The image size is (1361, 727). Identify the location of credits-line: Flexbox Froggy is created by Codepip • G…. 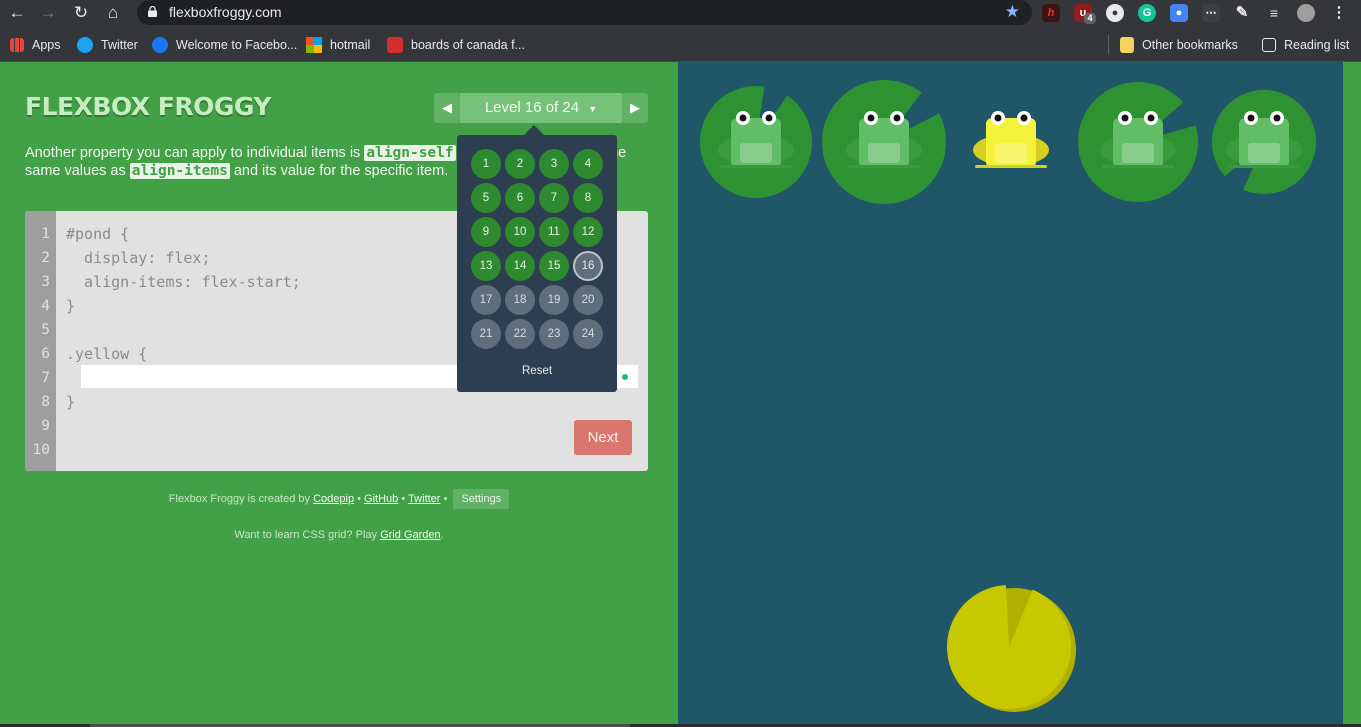
(339, 499).